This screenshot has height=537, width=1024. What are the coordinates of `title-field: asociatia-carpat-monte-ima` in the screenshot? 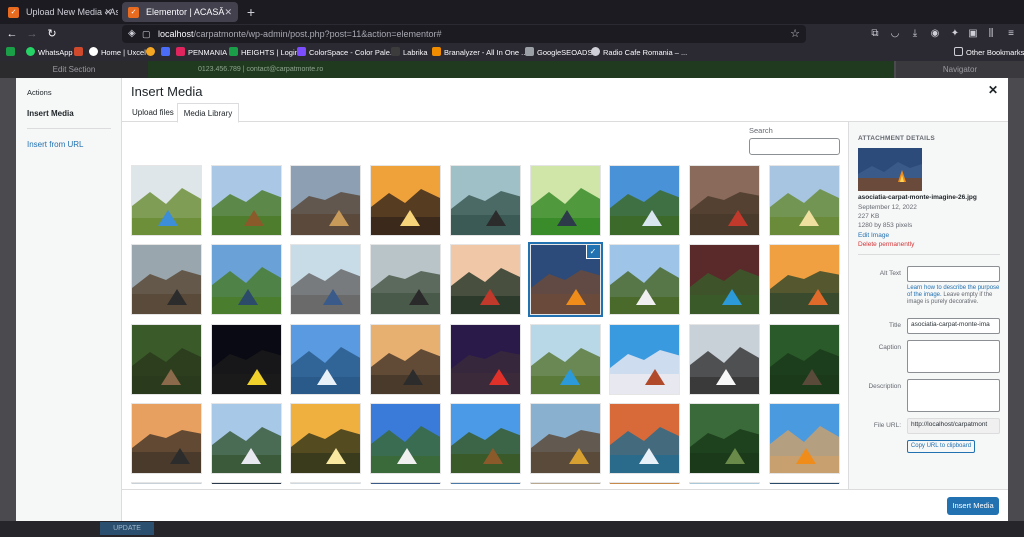 It's located at (953, 326).